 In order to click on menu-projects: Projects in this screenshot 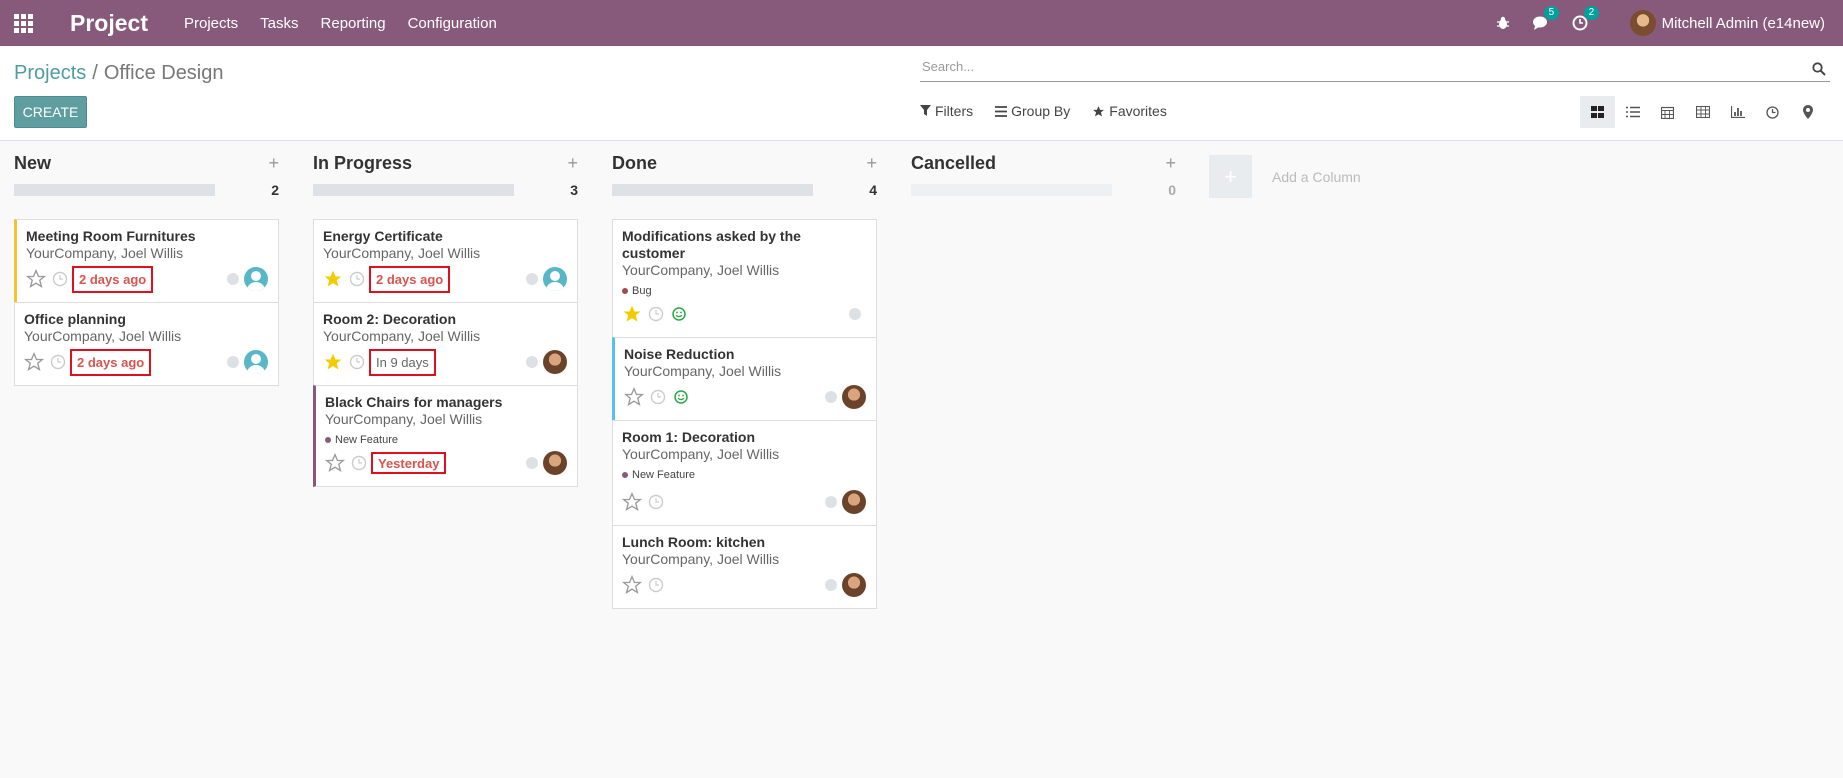, I will do `click(211, 23)`.